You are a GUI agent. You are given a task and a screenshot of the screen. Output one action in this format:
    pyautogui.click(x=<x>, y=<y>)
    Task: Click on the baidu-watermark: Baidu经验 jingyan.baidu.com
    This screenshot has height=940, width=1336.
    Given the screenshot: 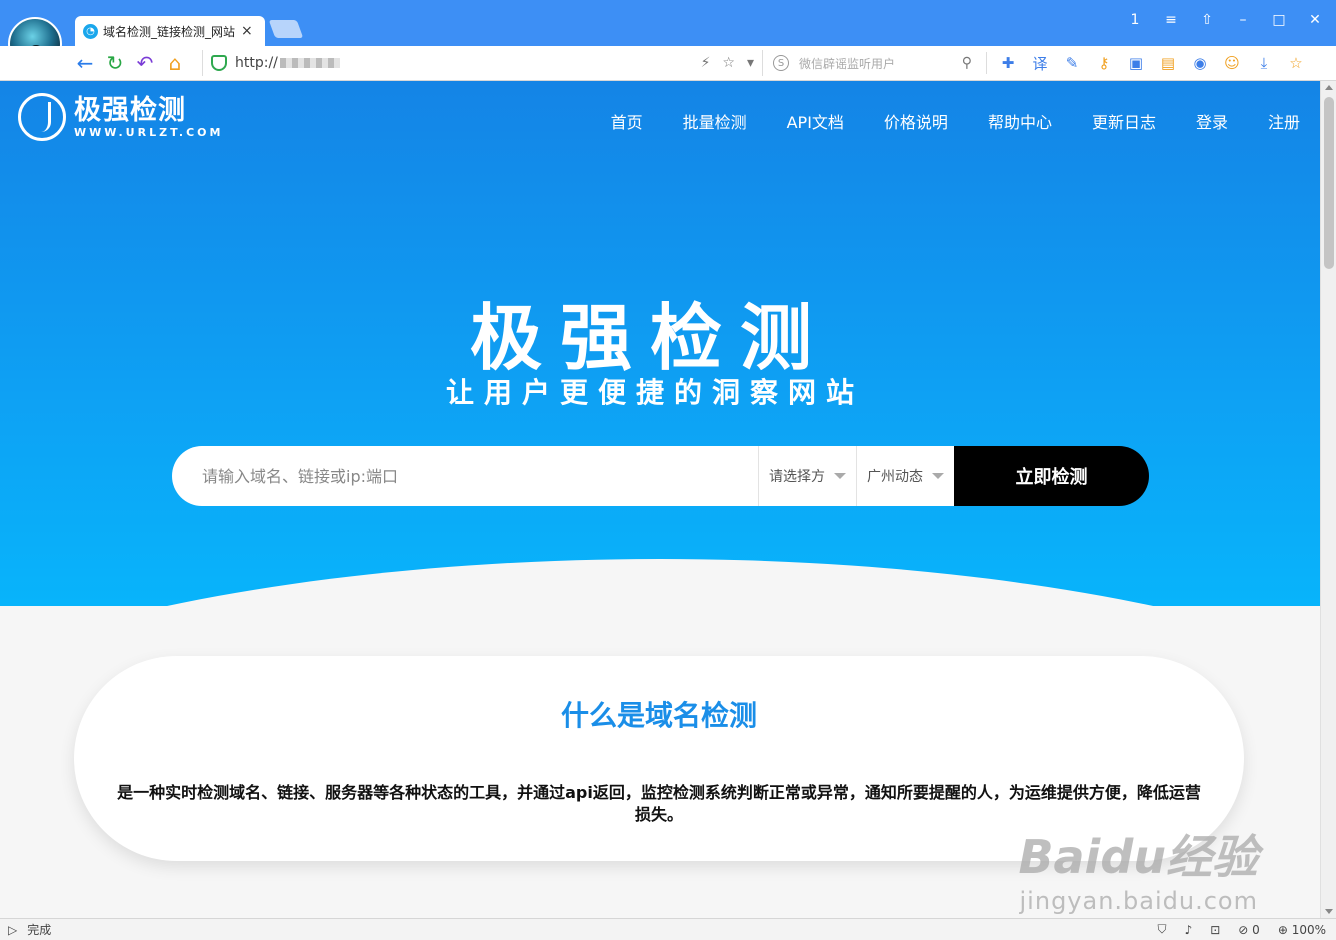 What is the action you would take?
    pyautogui.click(x=1138, y=868)
    